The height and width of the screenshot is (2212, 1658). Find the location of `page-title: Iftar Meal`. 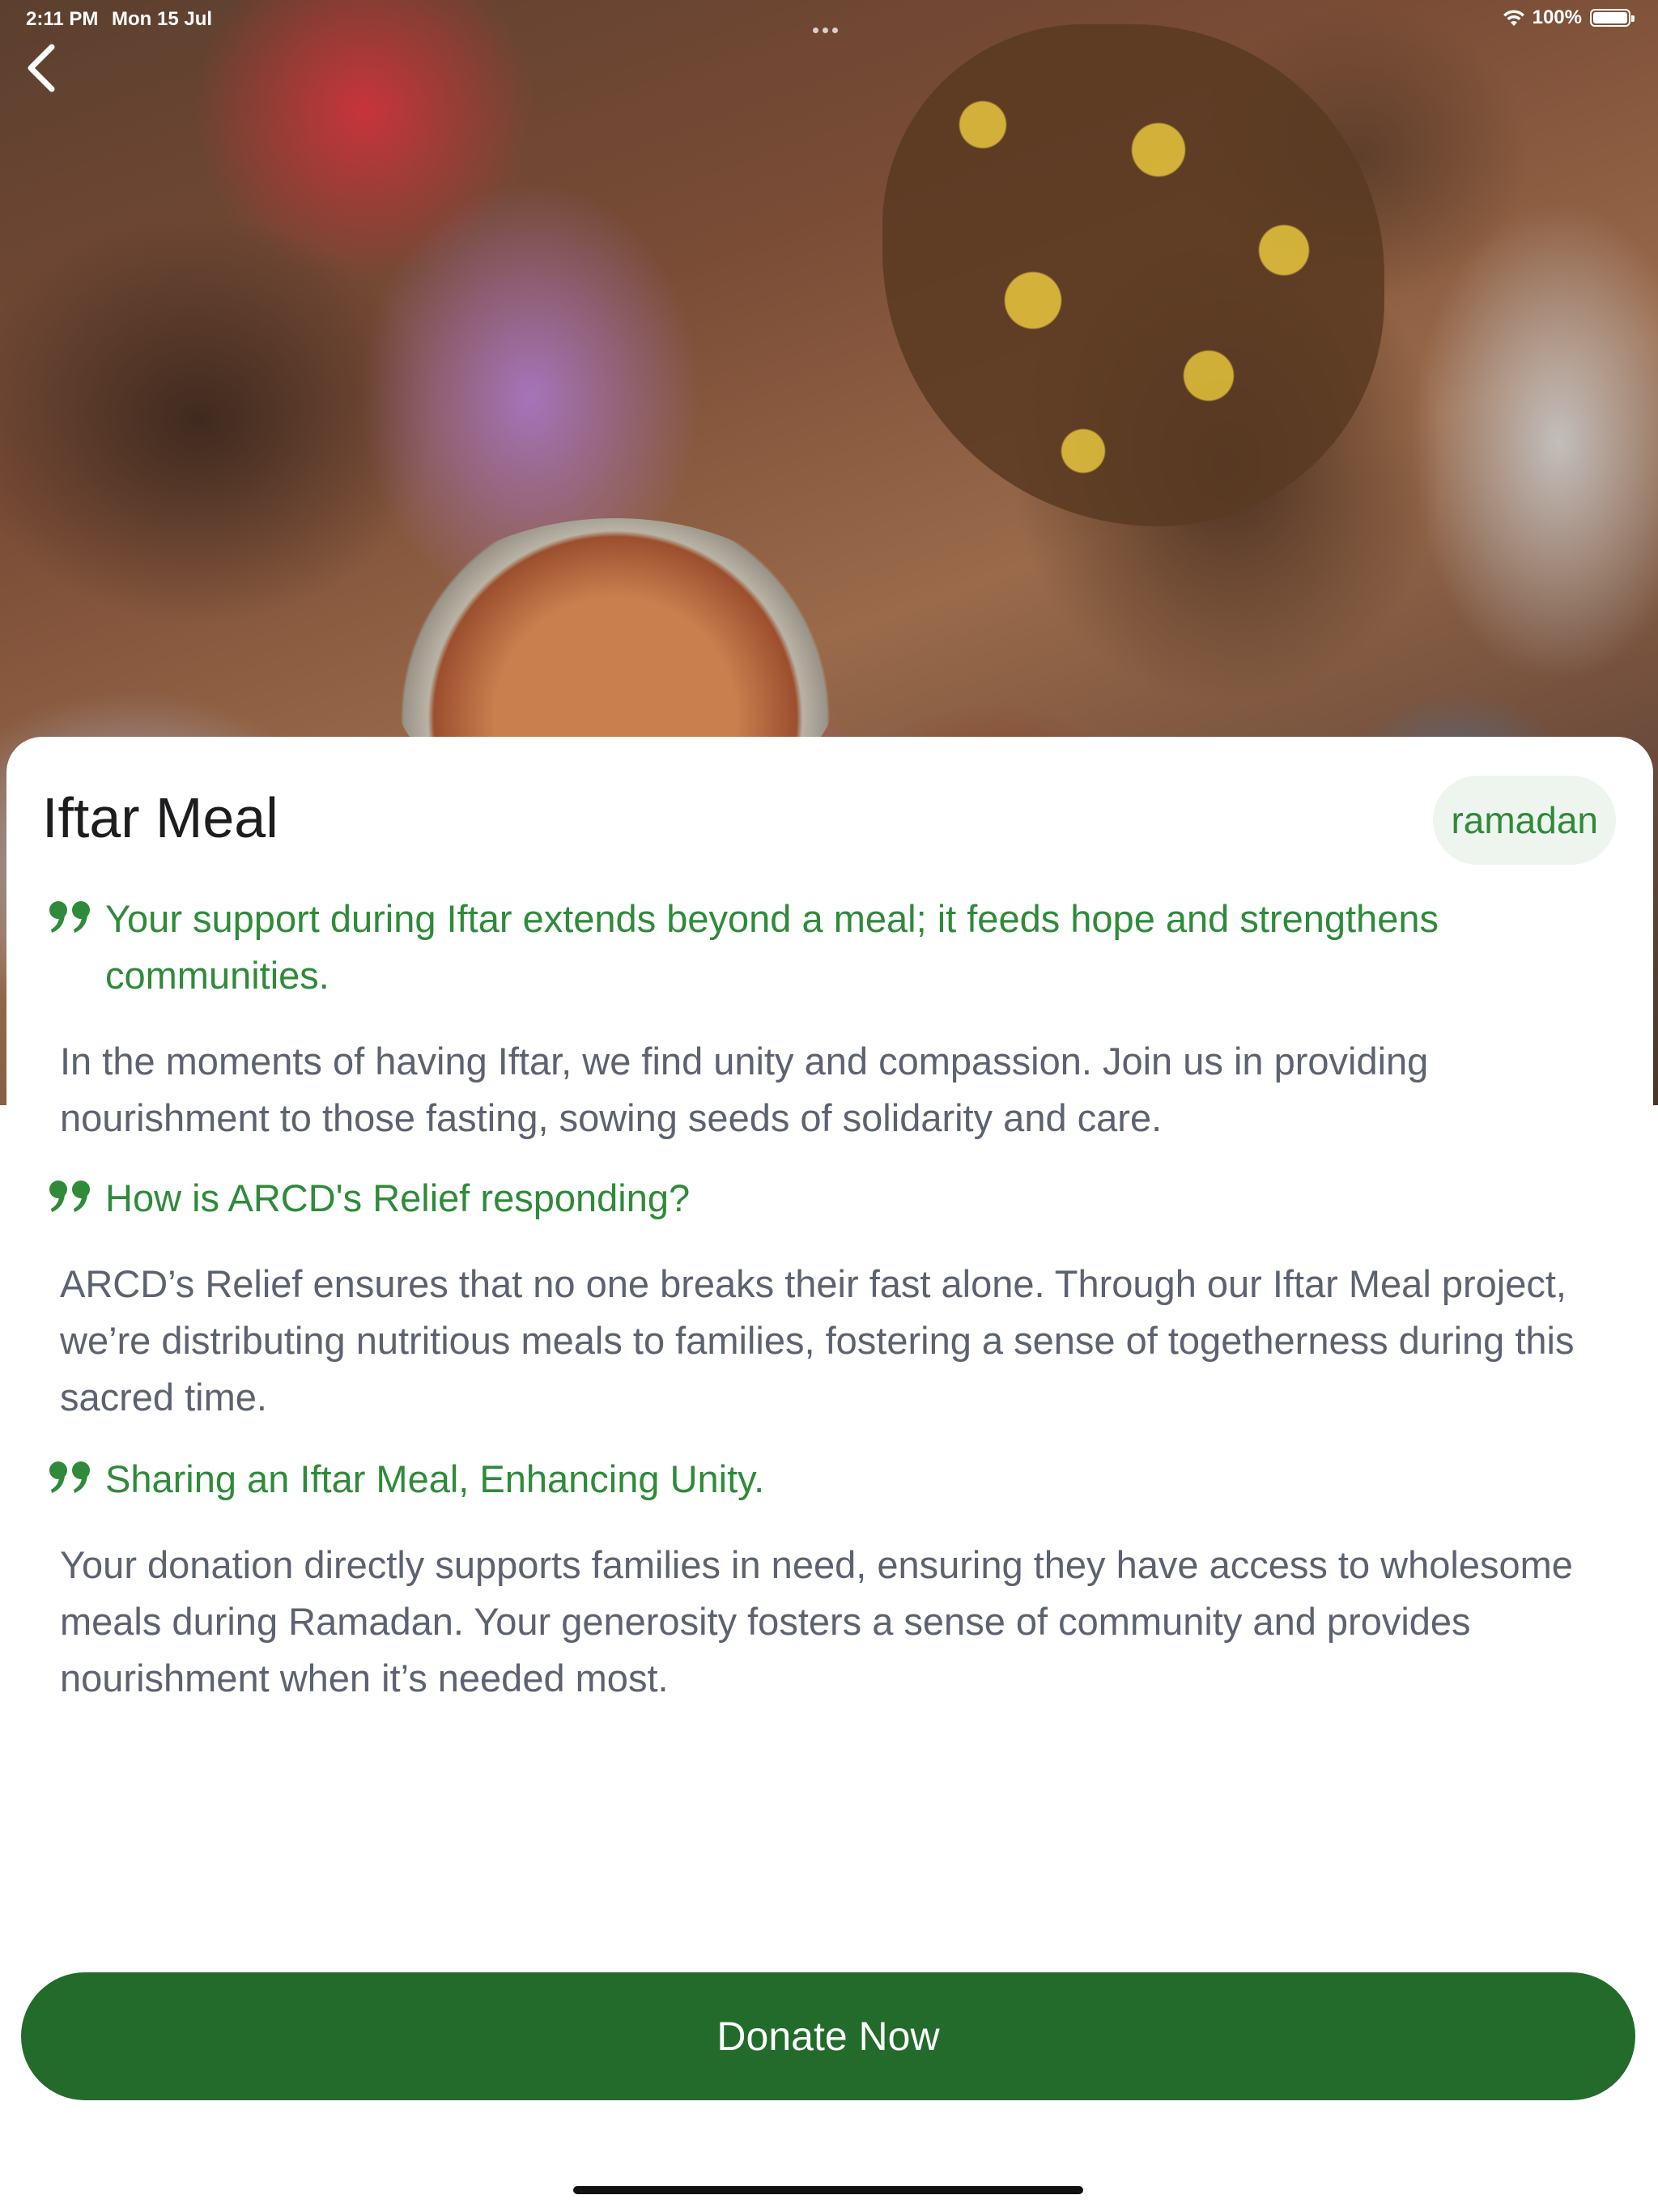

page-title: Iftar Meal is located at coordinates (160, 818).